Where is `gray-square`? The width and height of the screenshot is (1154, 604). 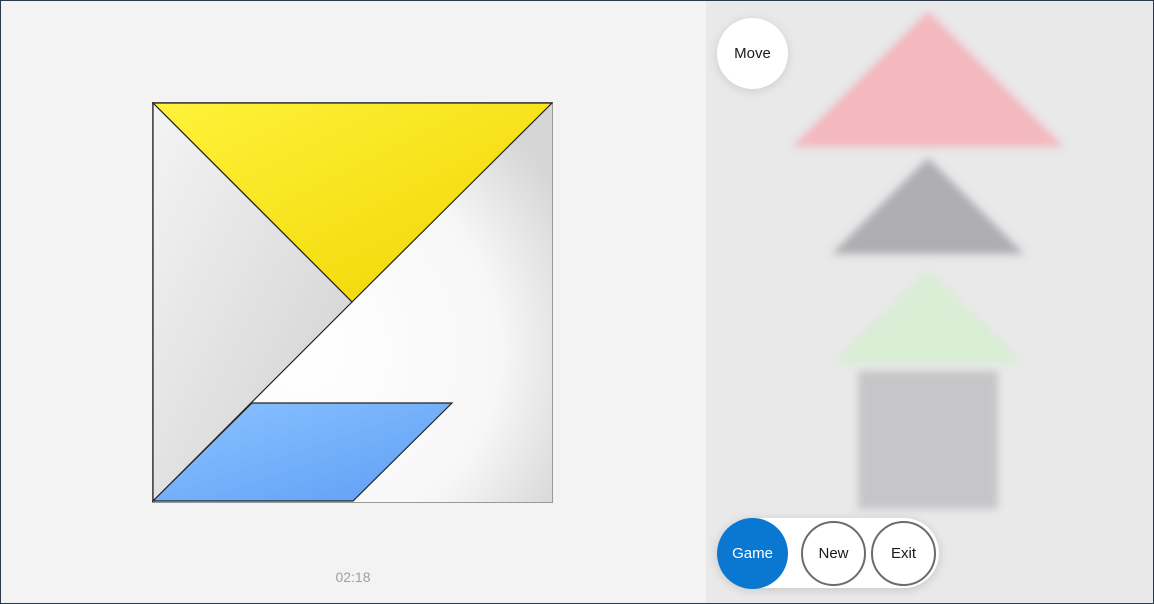 gray-square is located at coordinates (928, 440).